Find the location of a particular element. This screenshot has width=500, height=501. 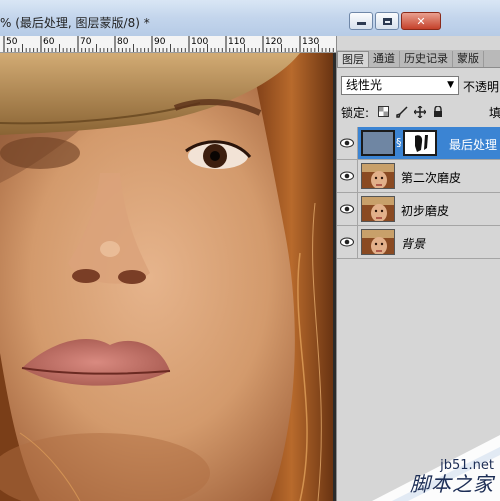

layer-row: 背景 is located at coordinates (418, 242).